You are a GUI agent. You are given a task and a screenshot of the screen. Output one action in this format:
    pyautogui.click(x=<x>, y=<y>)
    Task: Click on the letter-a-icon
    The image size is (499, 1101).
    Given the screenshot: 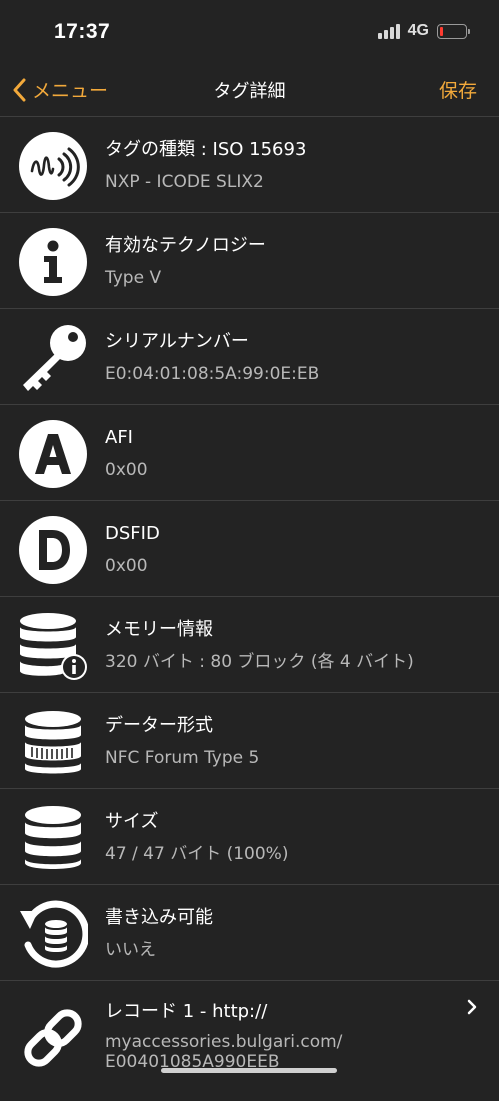 What is the action you would take?
    pyautogui.click(x=53, y=454)
    